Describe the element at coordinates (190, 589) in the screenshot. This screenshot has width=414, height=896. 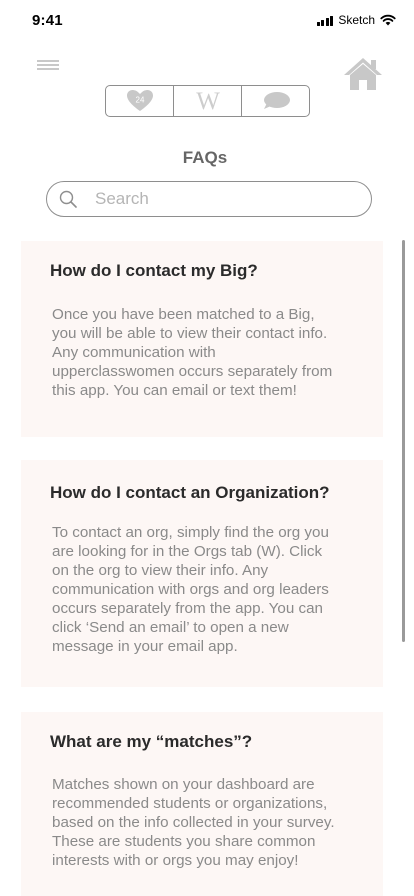
I see `faq-answer-line: communication with orgs and org leaders` at that location.